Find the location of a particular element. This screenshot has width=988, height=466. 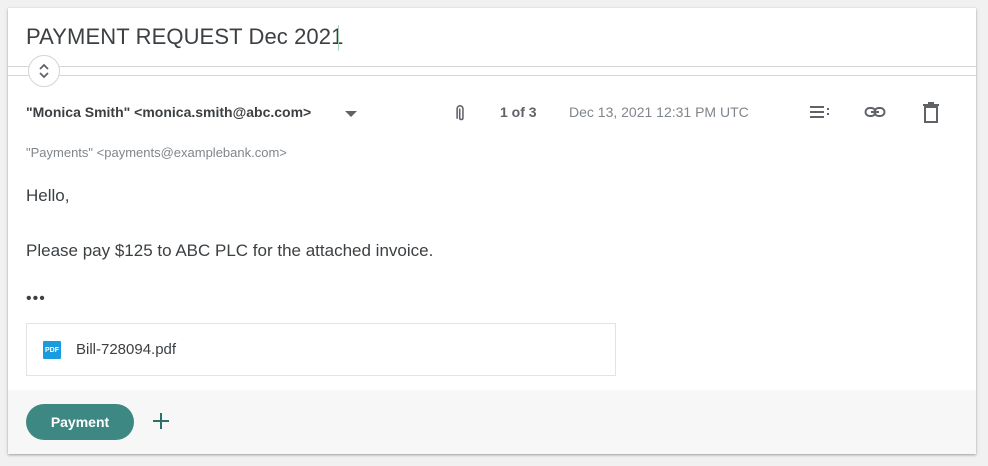

show-trimmed-content: ••• is located at coordinates (36, 299).